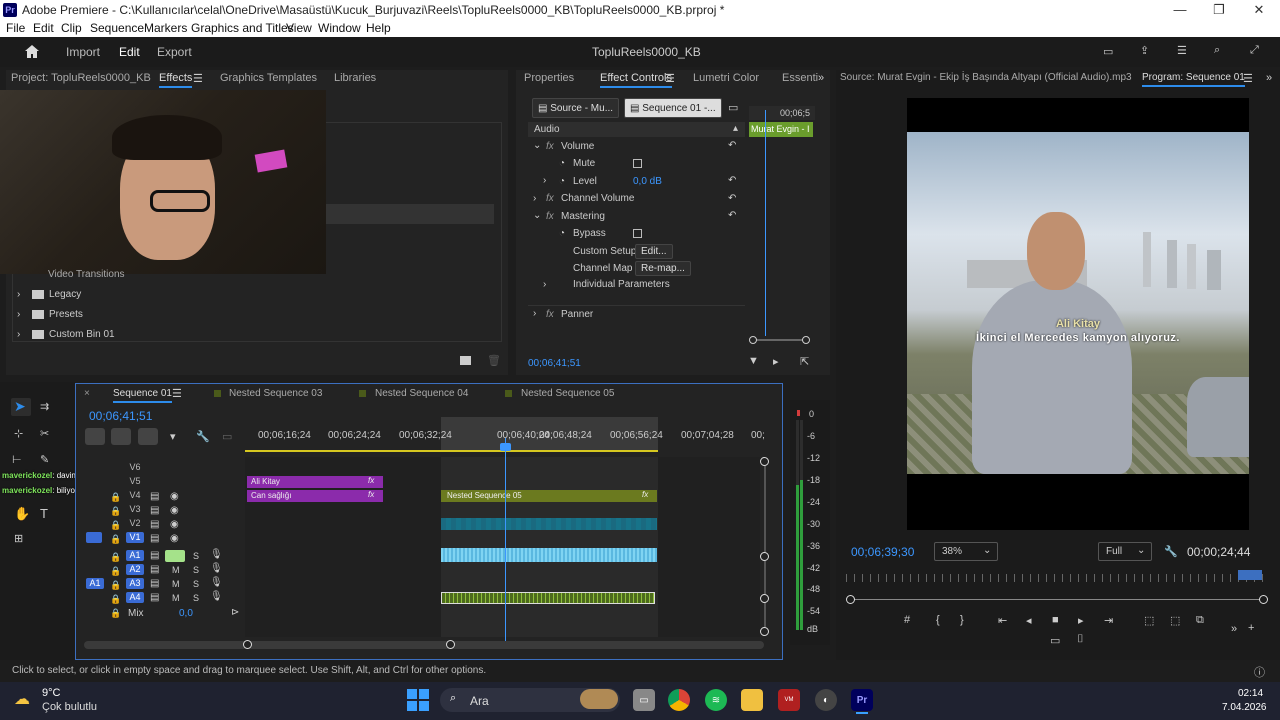 Image resolution: width=1280 pixels, height=720 pixels. What do you see at coordinates (51, 693) in the screenshot?
I see `weather-temp: 9°C` at bounding box center [51, 693].